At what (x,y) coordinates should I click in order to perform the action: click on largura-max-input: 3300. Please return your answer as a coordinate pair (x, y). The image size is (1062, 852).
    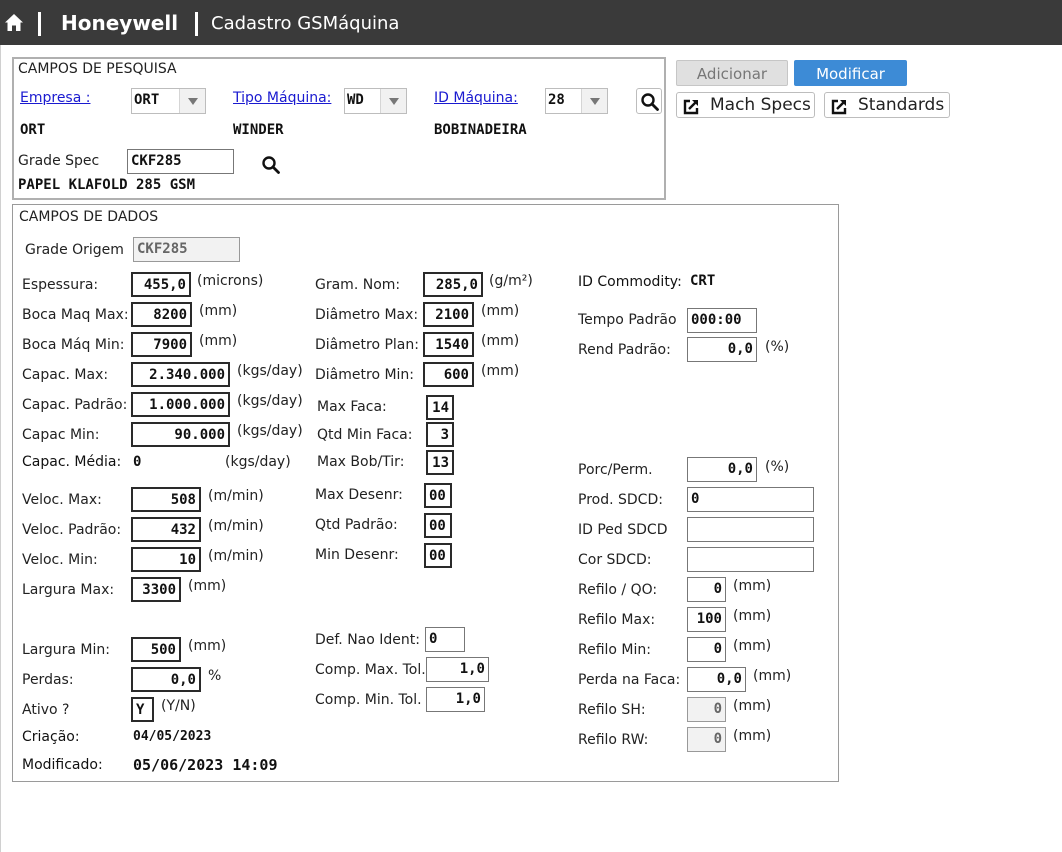
    Looking at the image, I should click on (156, 589).